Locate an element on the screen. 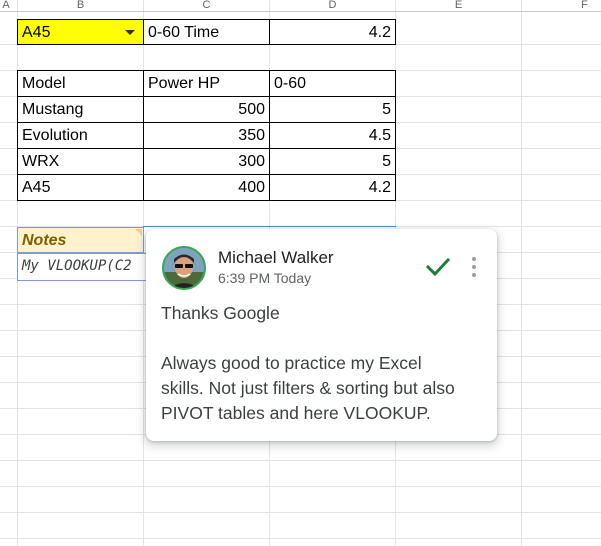  avatar-image is located at coordinates (184, 268).